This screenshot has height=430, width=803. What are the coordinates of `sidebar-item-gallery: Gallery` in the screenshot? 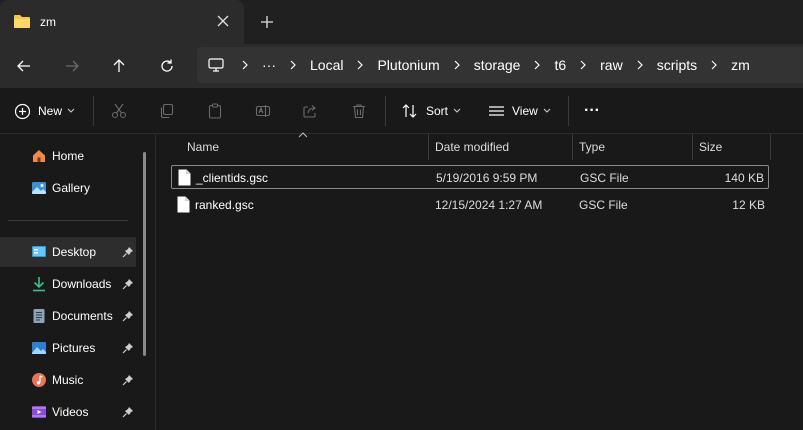 It's located at (68, 188).